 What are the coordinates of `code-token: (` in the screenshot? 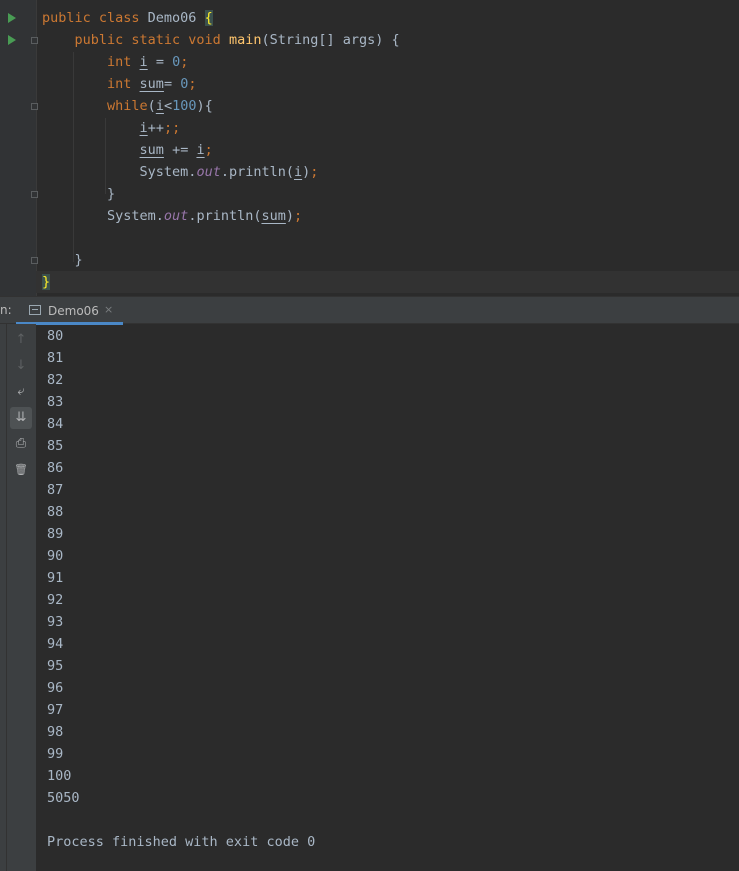 It's located at (151, 106).